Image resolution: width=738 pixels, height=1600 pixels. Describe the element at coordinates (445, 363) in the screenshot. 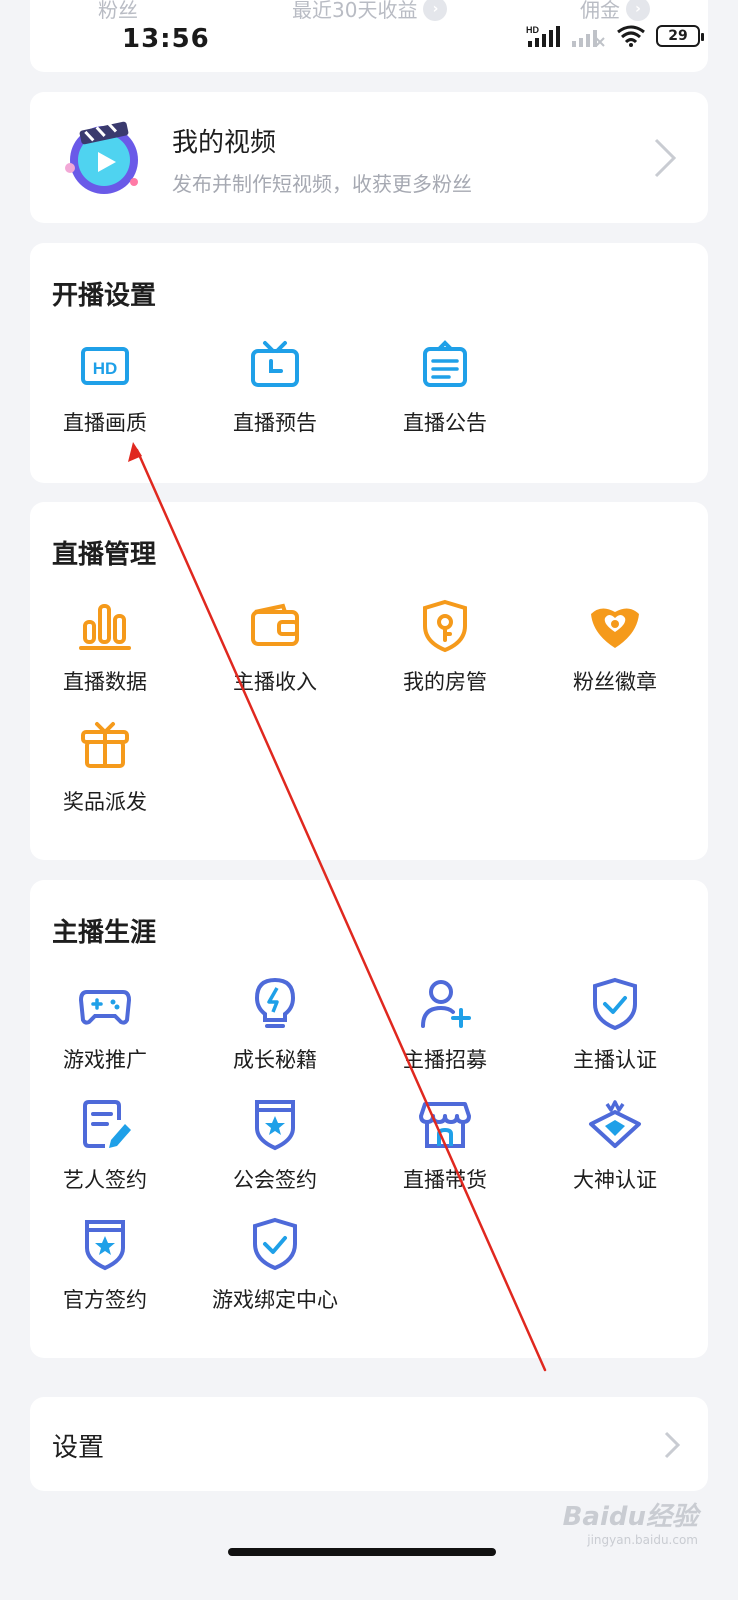

I see `notice-board-icon` at that location.